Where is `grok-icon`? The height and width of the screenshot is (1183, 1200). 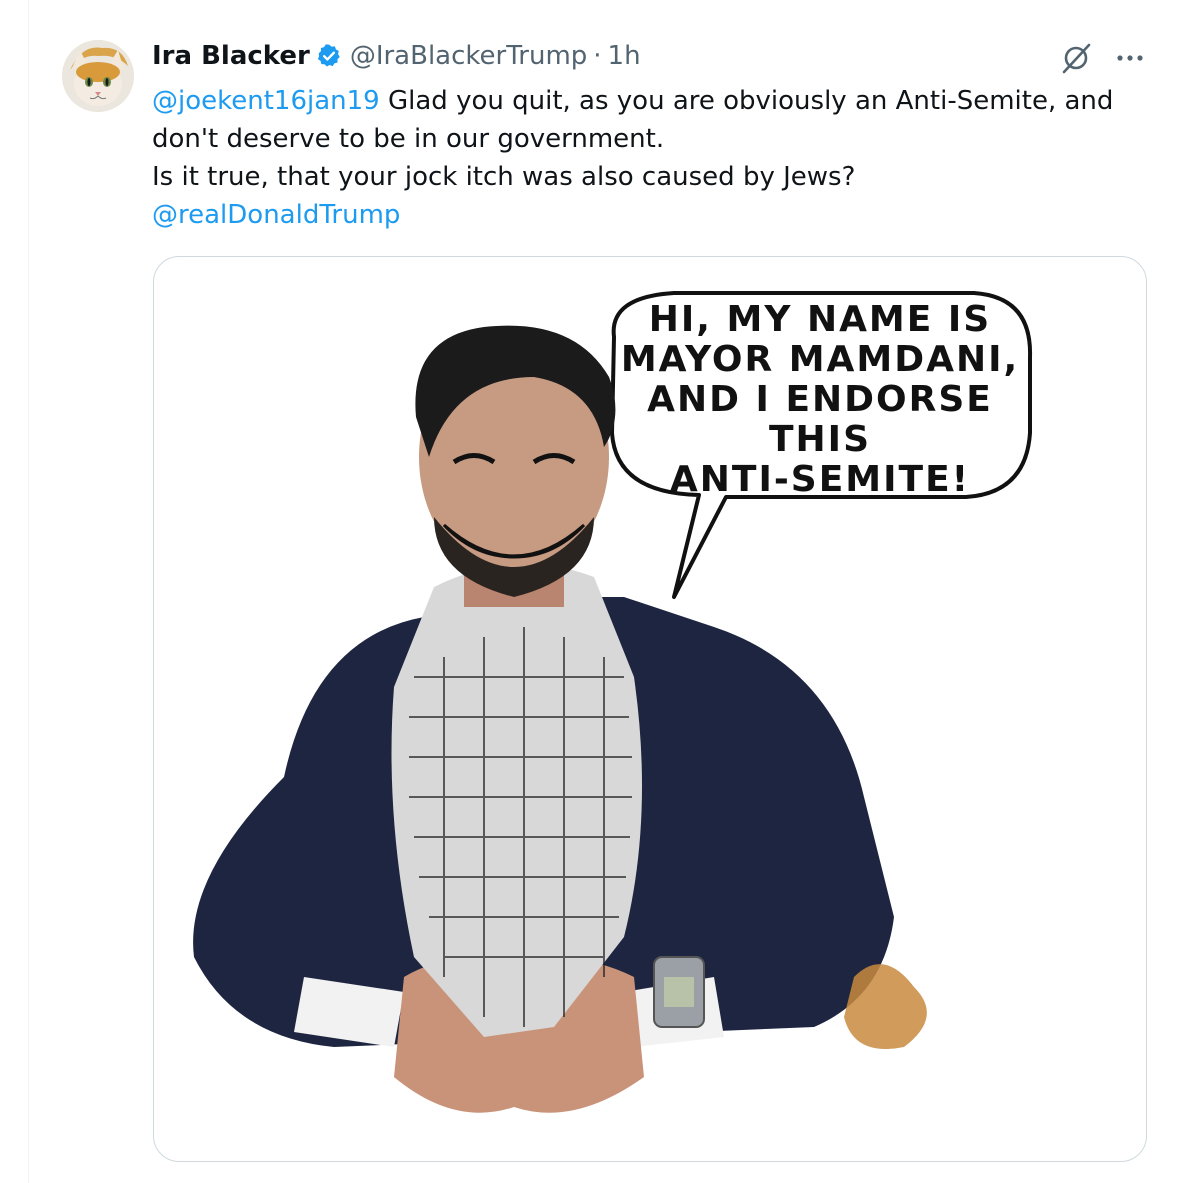
grok-icon is located at coordinates (1076, 58).